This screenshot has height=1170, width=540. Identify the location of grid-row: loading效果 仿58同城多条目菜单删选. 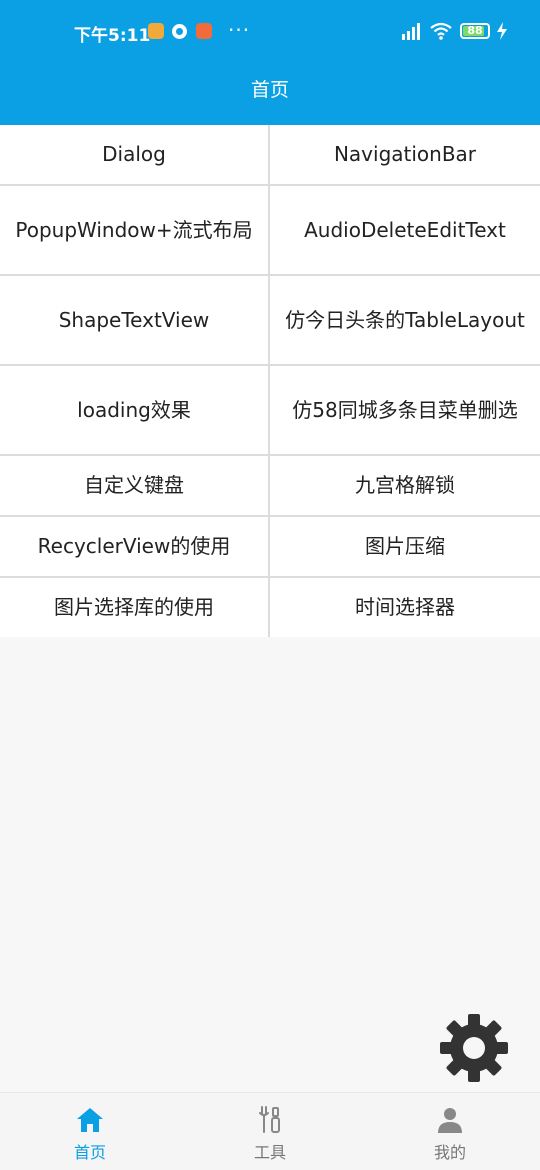
(270, 411).